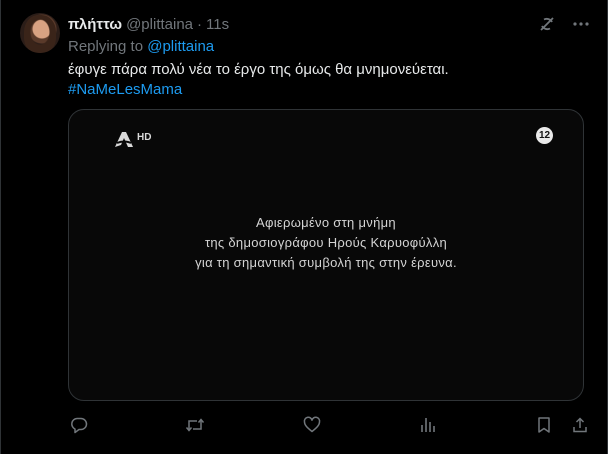  Describe the element at coordinates (562, 425) in the screenshot. I see `action-bar-right` at that location.